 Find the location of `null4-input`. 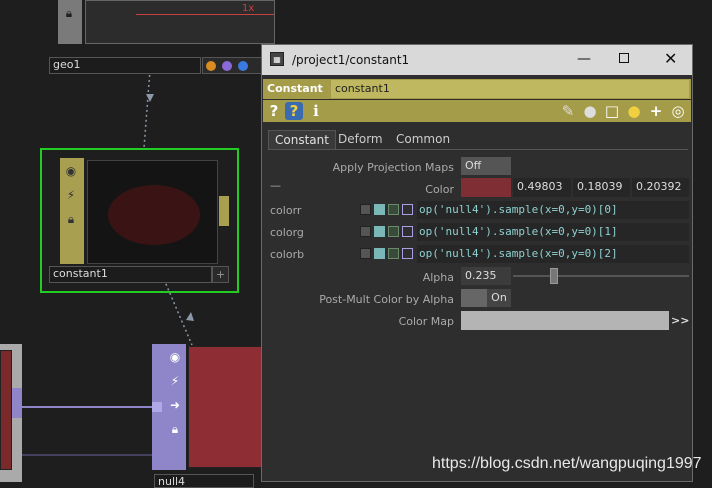

null4-input is located at coordinates (157, 407).